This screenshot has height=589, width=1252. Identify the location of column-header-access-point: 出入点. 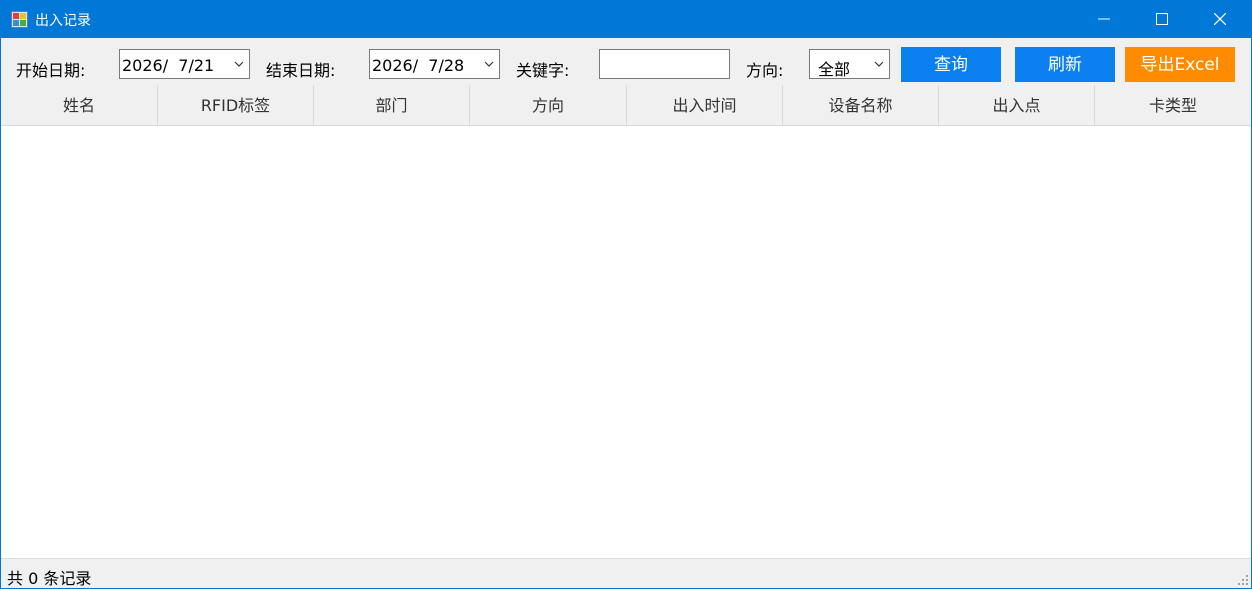
(1017, 105).